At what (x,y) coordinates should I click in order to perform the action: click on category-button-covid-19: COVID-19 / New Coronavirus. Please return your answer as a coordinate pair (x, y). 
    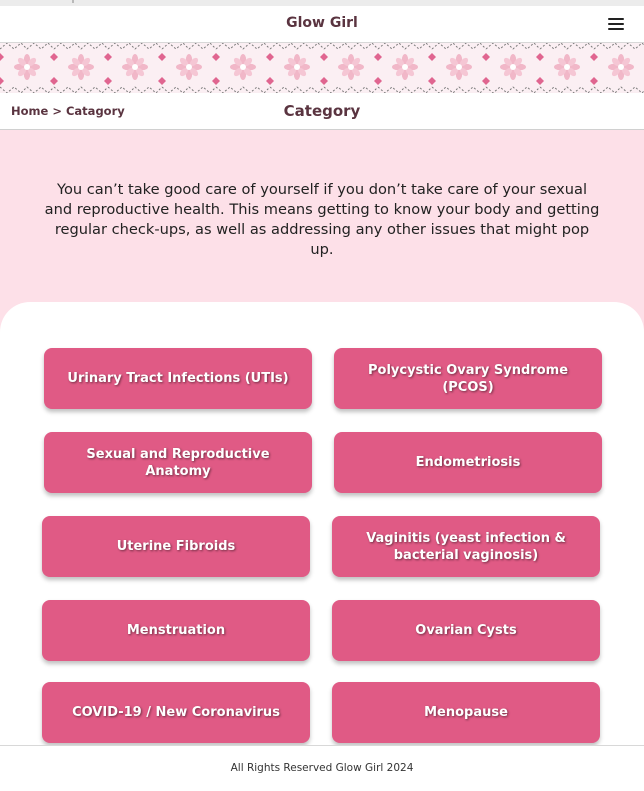
    Looking at the image, I should click on (176, 712).